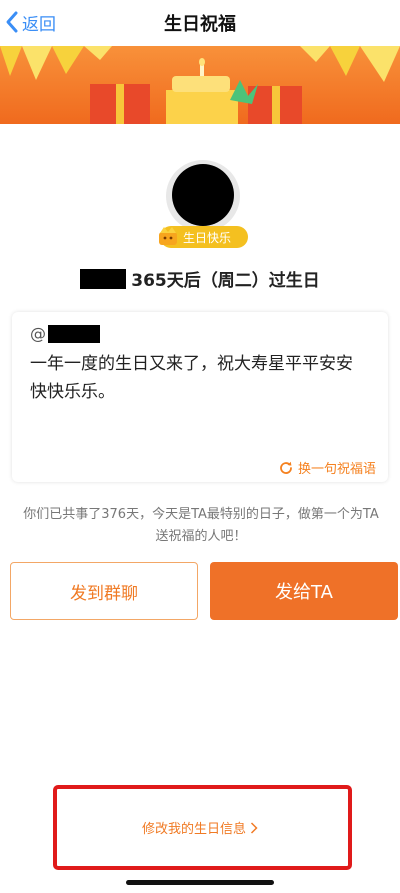  What do you see at coordinates (103, 278) in the screenshot?
I see `redacted-name` at bounding box center [103, 278].